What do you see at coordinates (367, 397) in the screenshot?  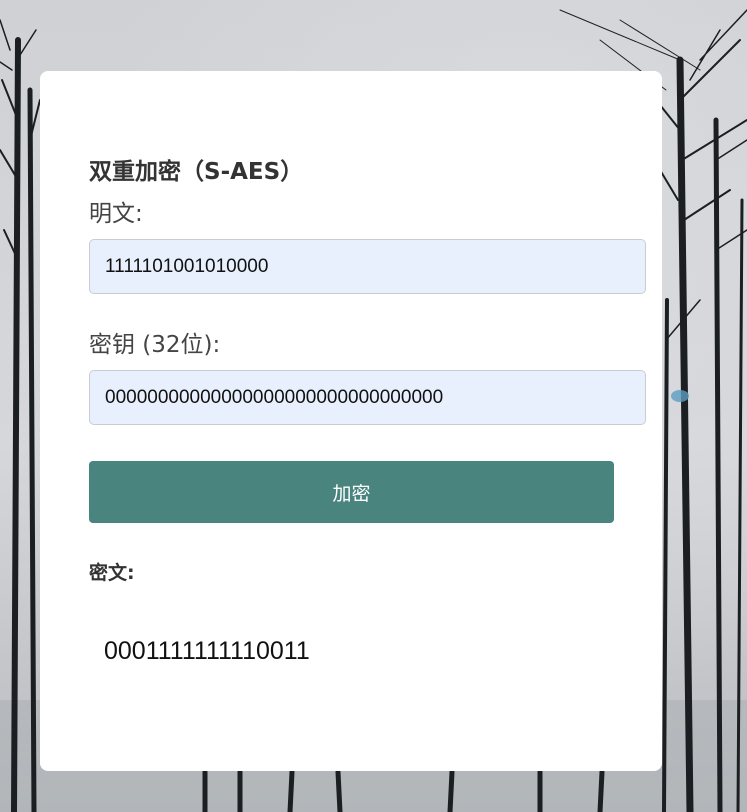 I see `key-input` at bounding box center [367, 397].